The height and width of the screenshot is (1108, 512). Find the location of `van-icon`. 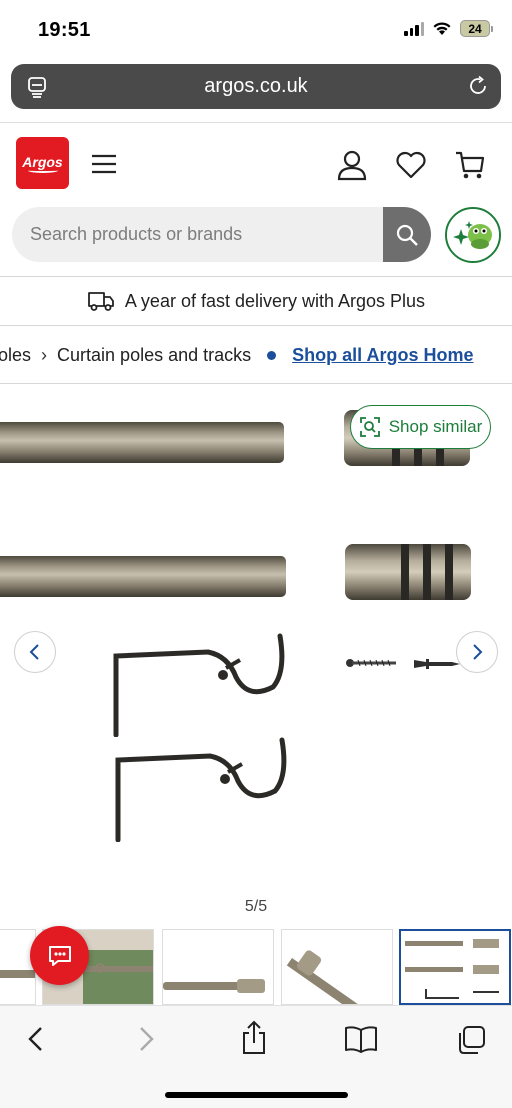

van-icon is located at coordinates (101, 301).